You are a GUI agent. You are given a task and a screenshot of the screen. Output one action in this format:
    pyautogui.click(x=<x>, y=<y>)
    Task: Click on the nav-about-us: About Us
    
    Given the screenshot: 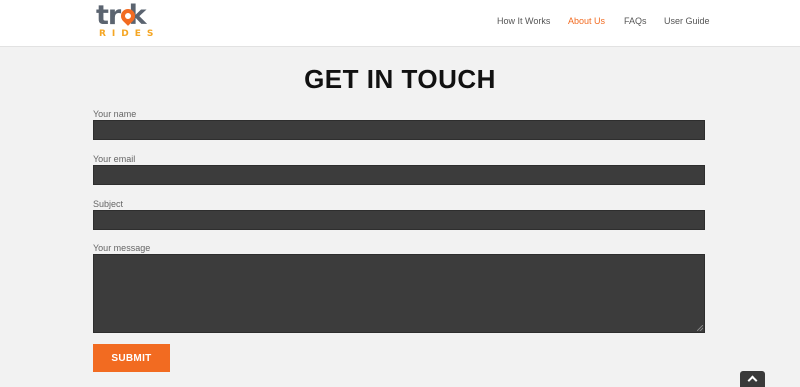 What is the action you would take?
    pyautogui.click(x=586, y=21)
    